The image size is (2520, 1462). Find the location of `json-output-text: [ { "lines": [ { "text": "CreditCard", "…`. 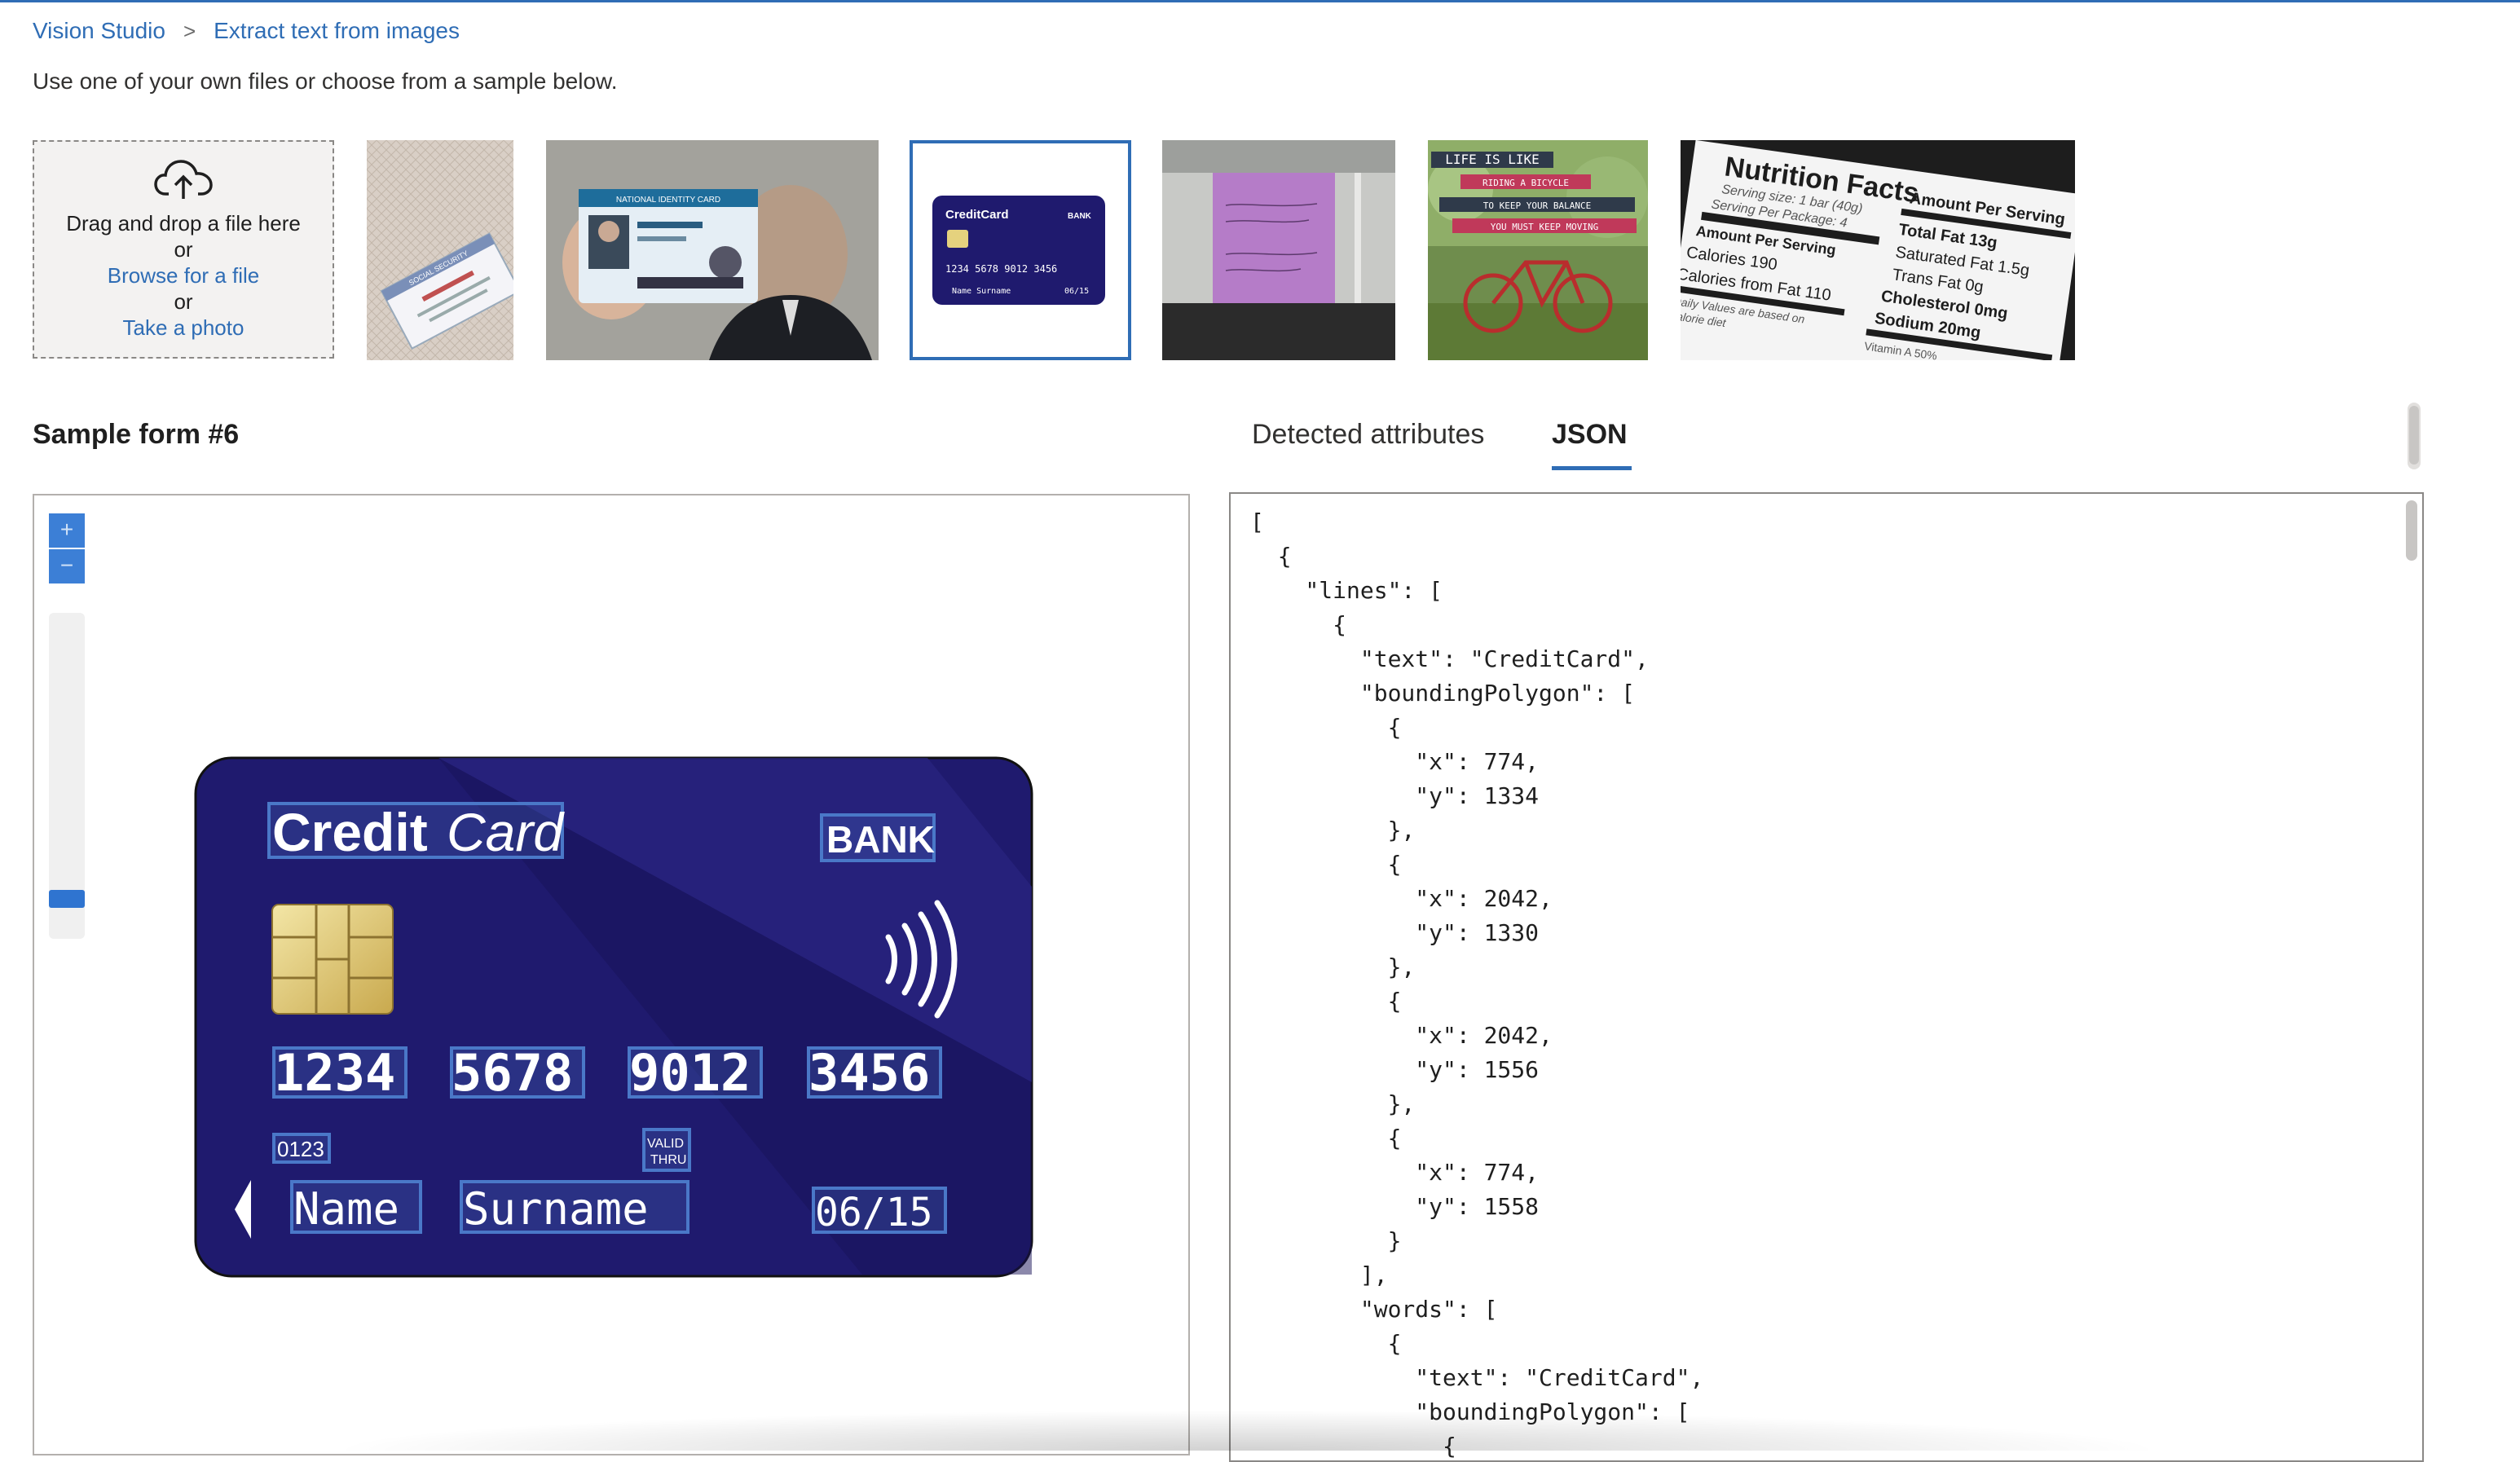

json-output-text: [ { "lines": [ { "text": "CreditCard", "… is located at coordinates (1477, 985).